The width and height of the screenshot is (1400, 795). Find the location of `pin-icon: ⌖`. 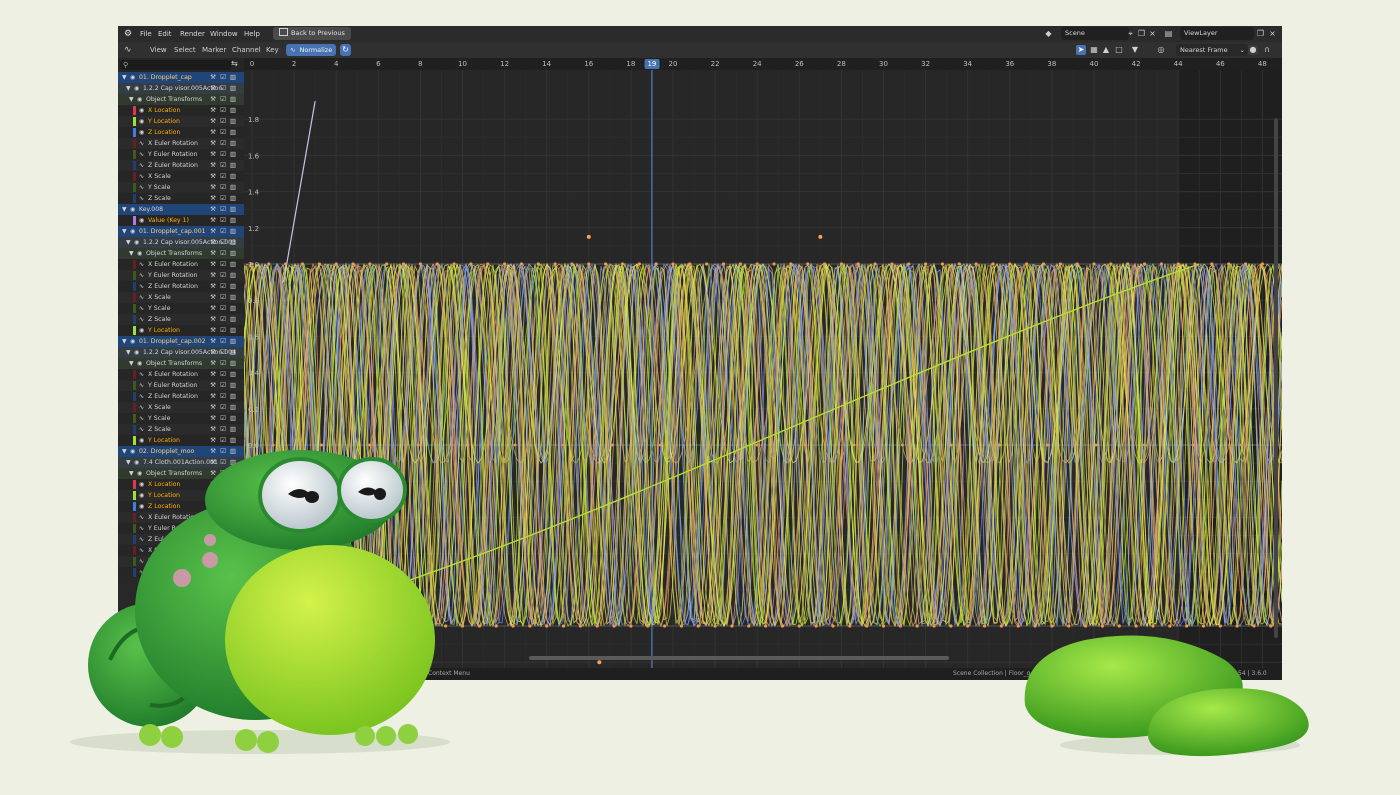

pin-icon: ⌖ is located at coordinates (1130, 33).